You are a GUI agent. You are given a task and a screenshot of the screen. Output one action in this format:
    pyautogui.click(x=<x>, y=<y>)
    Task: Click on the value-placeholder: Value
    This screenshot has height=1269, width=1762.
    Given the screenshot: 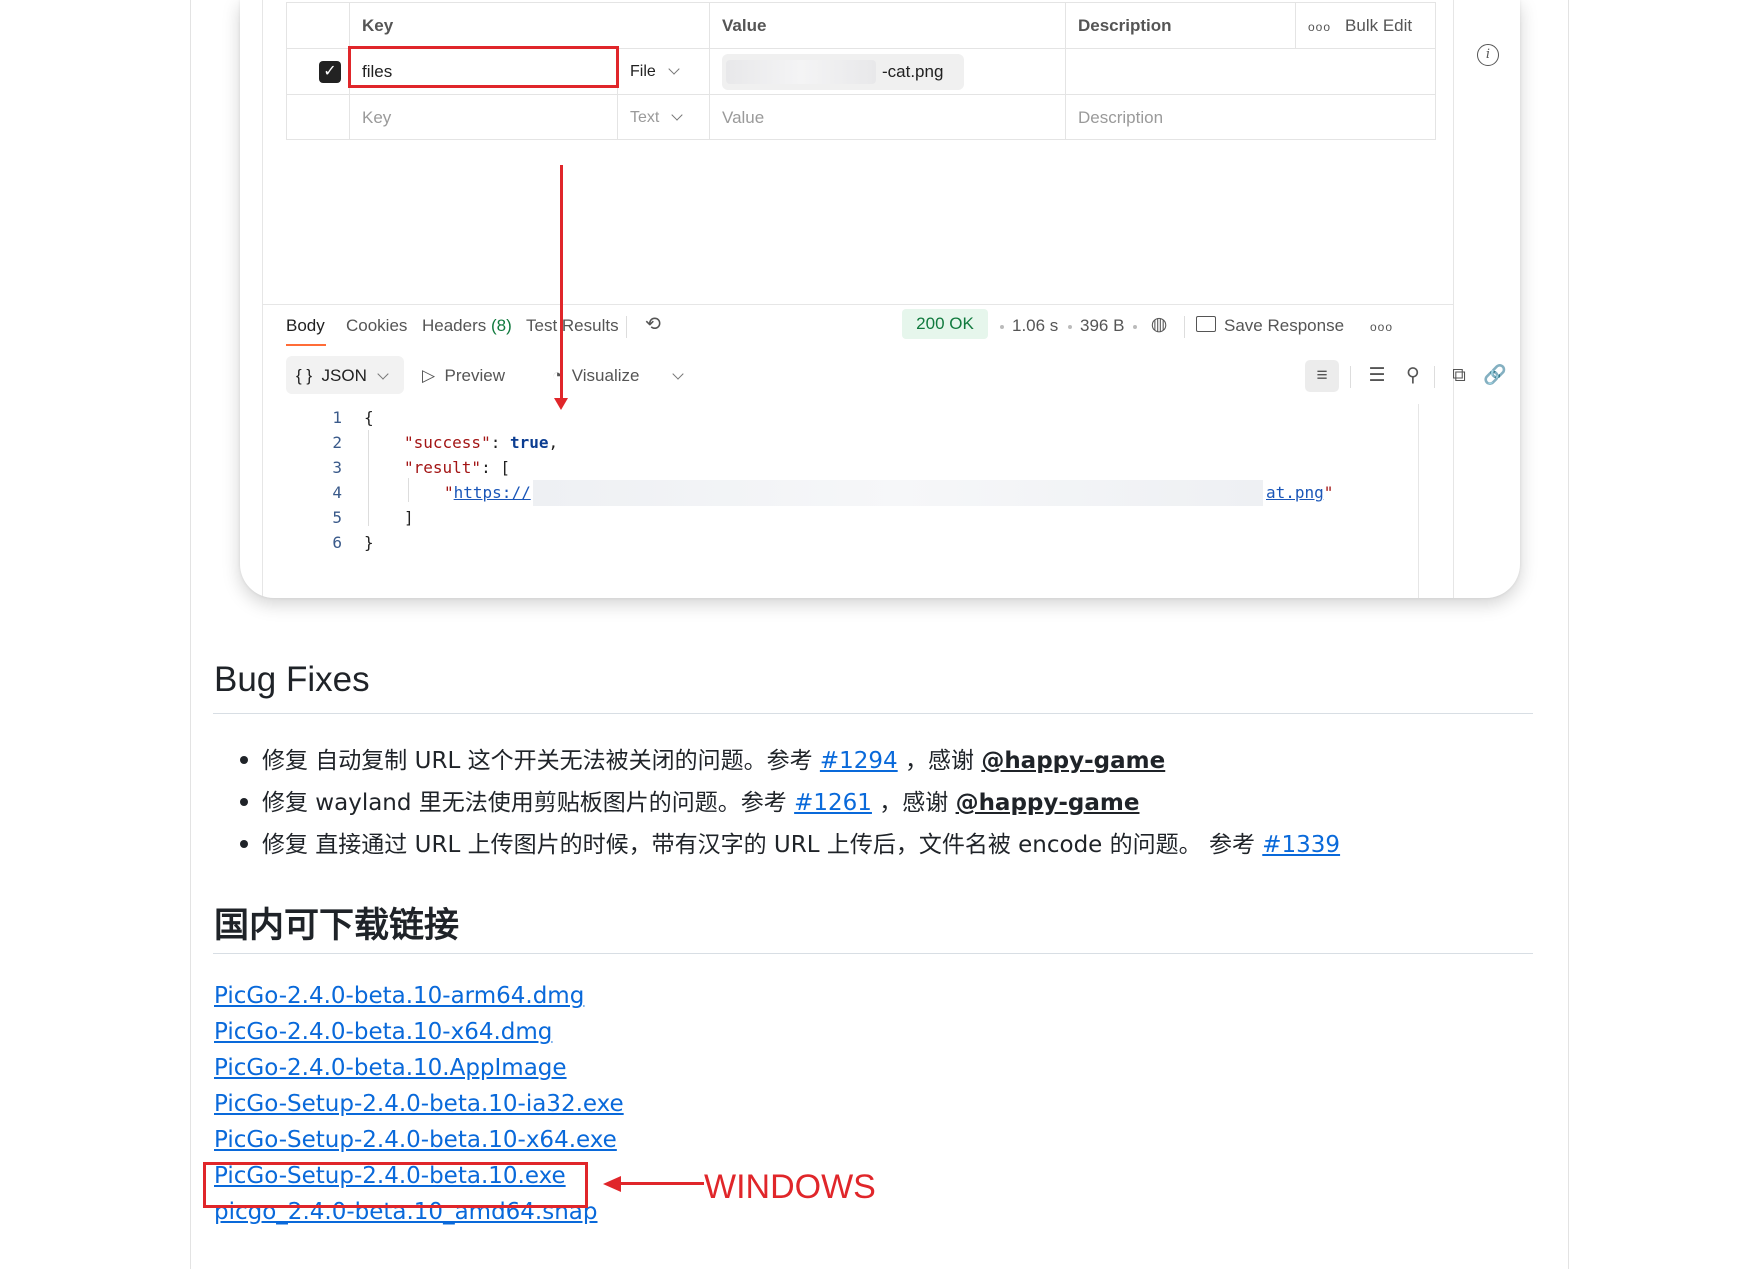 What is the action you would take?
    pyautogui.click(x=887, y=117)
    